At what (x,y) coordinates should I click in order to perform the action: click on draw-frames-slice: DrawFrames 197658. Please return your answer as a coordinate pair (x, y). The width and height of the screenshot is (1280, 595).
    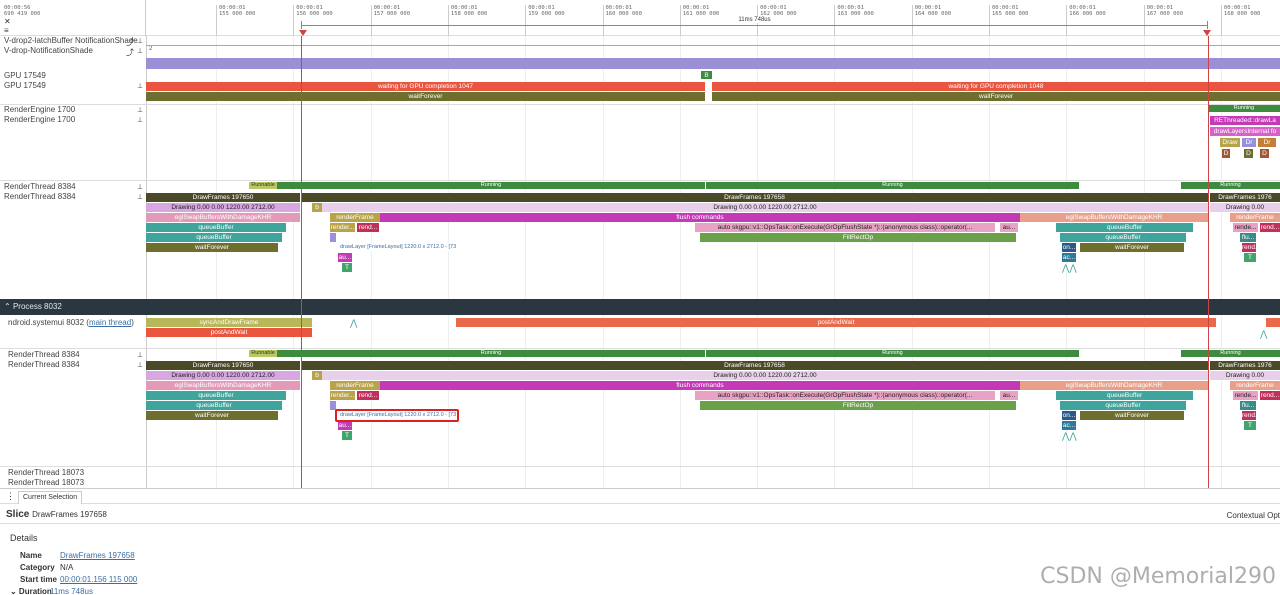
    Looking at the image, I should click on (754, 197).